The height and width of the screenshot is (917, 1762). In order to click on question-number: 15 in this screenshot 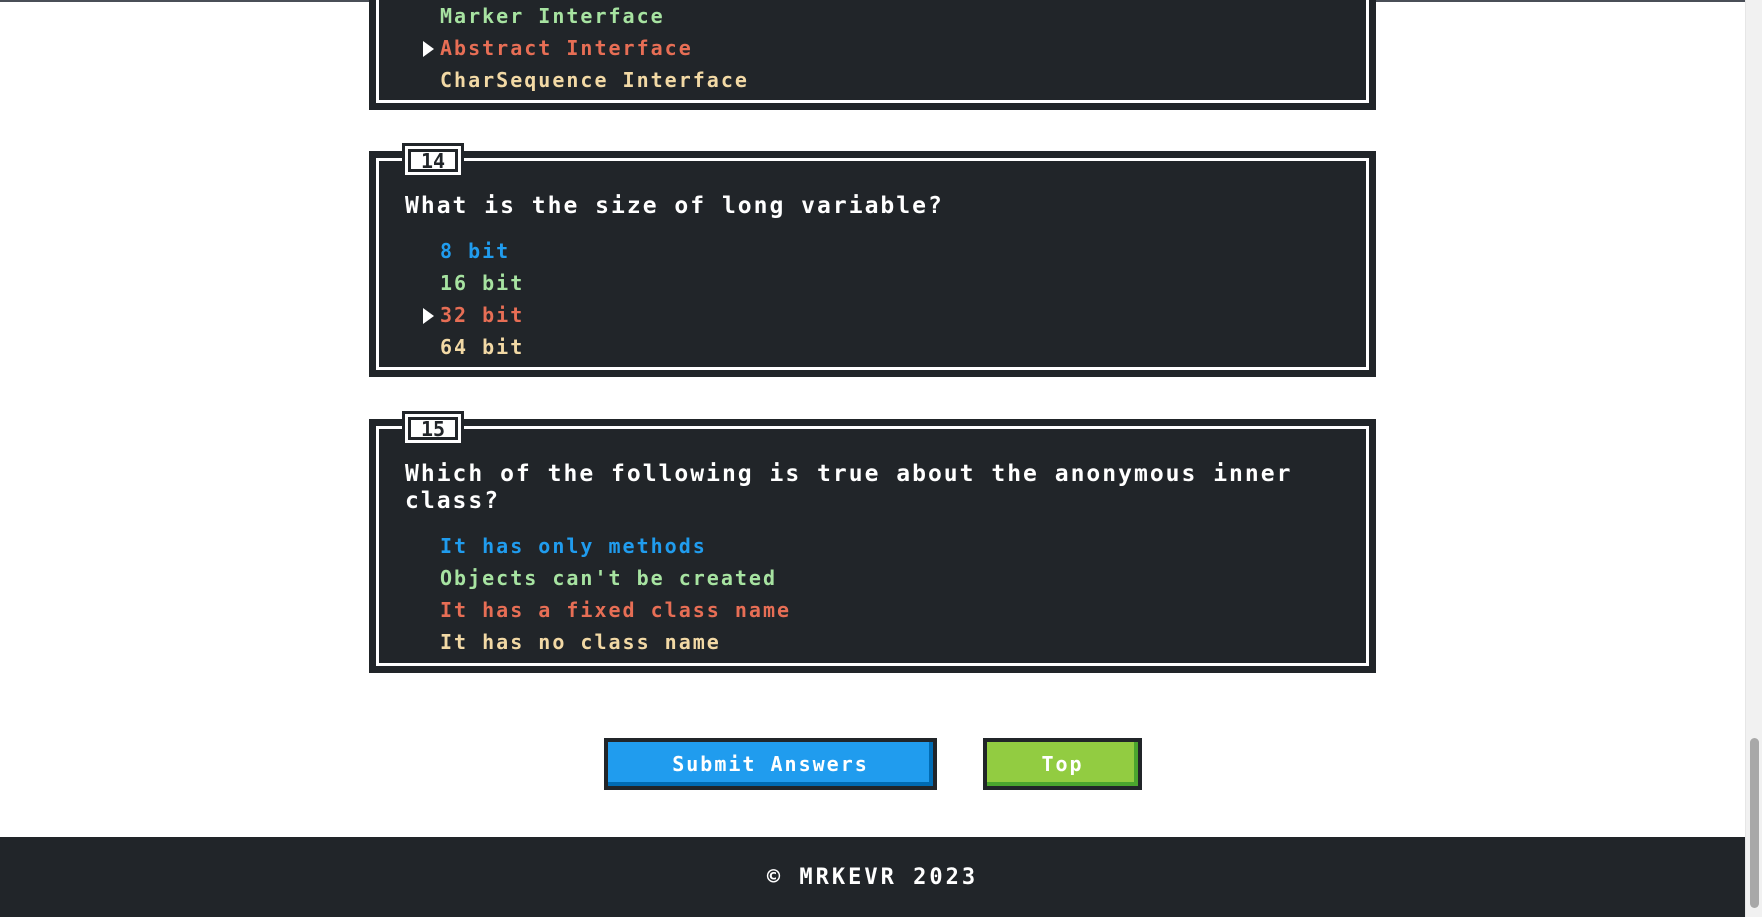, I will do `click(433, 429)`.